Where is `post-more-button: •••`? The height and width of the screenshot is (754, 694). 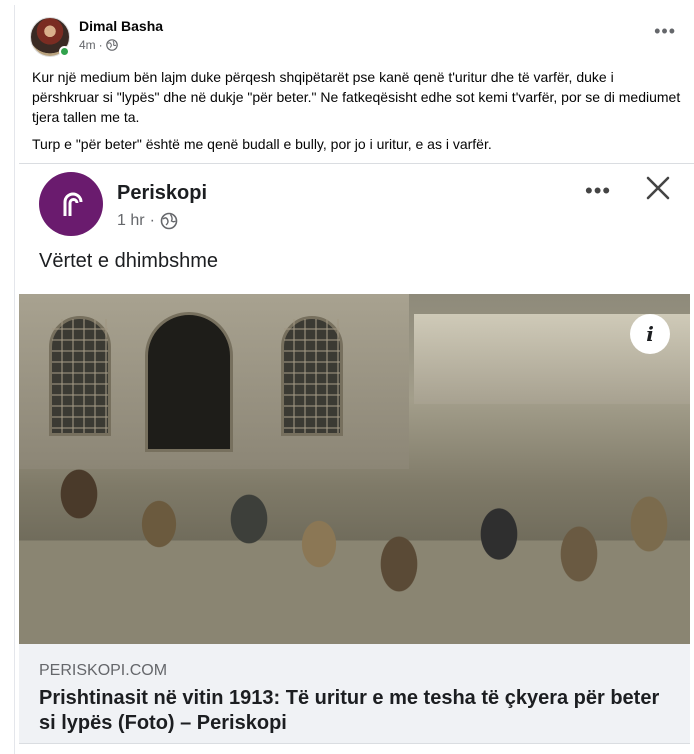
post-more-button: ••• is located at coordinates (665, 31).